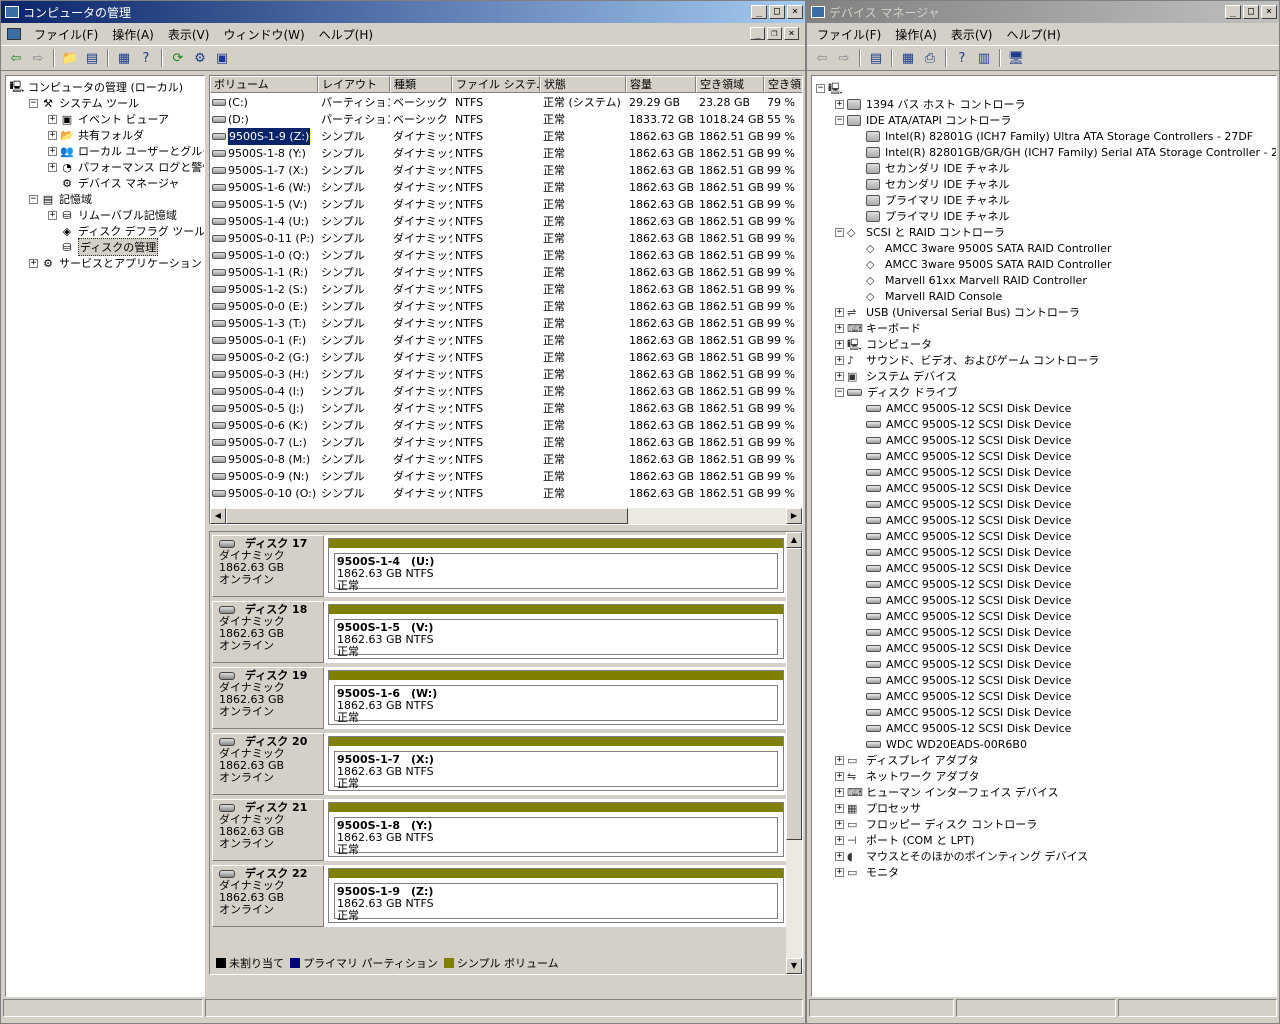 The height and width of the screenshot is (1024, 1280). What do you see at coordinates (904, 840) in the screenshot?
I see `device-tree-item: + ⊣ ポート (COM と LPT)` at bounding box center [904, 840].